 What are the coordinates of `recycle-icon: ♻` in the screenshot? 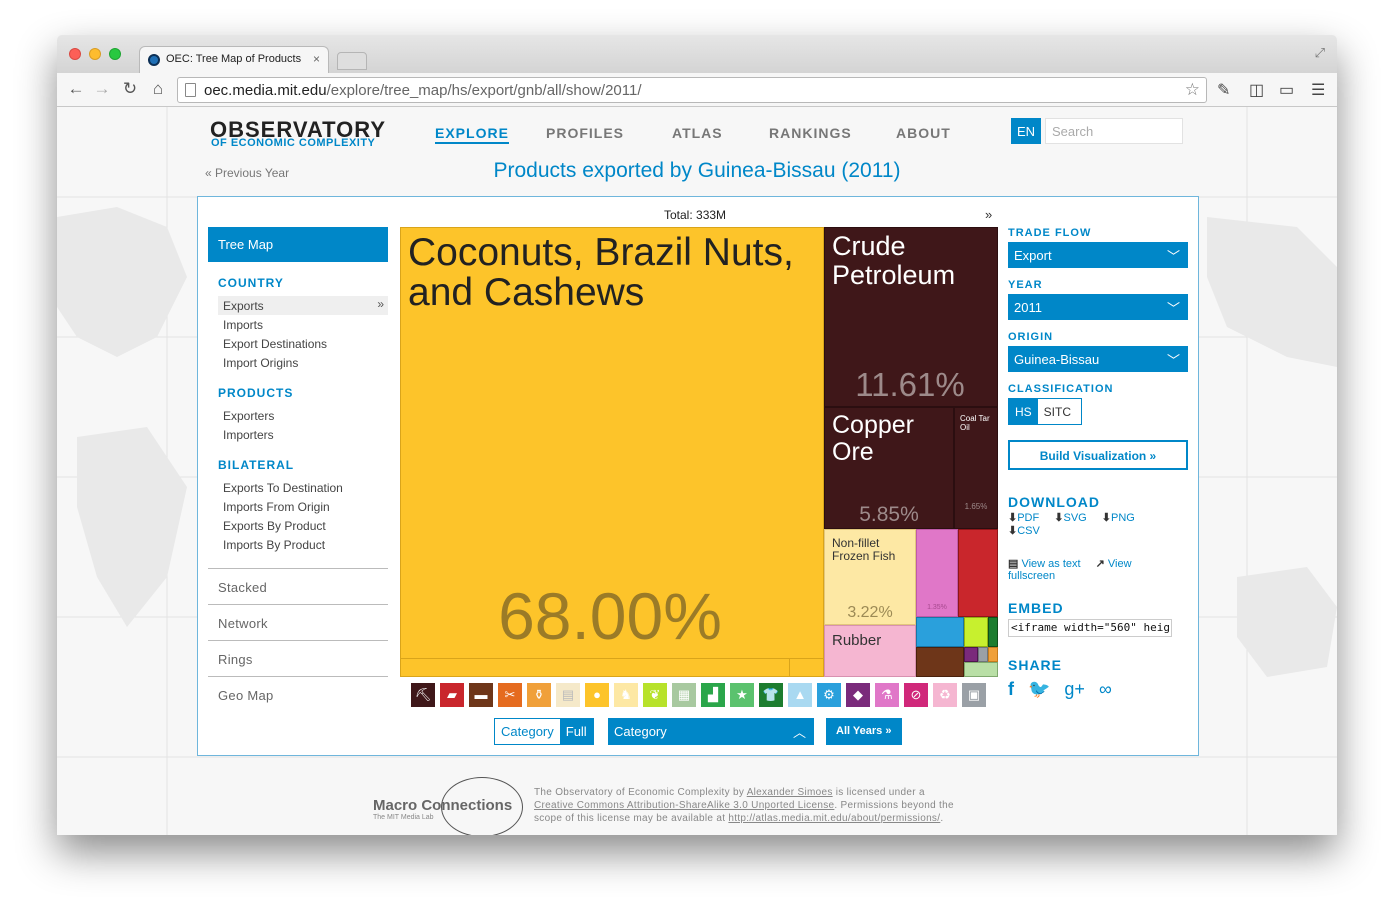 It's located at (945, 695).